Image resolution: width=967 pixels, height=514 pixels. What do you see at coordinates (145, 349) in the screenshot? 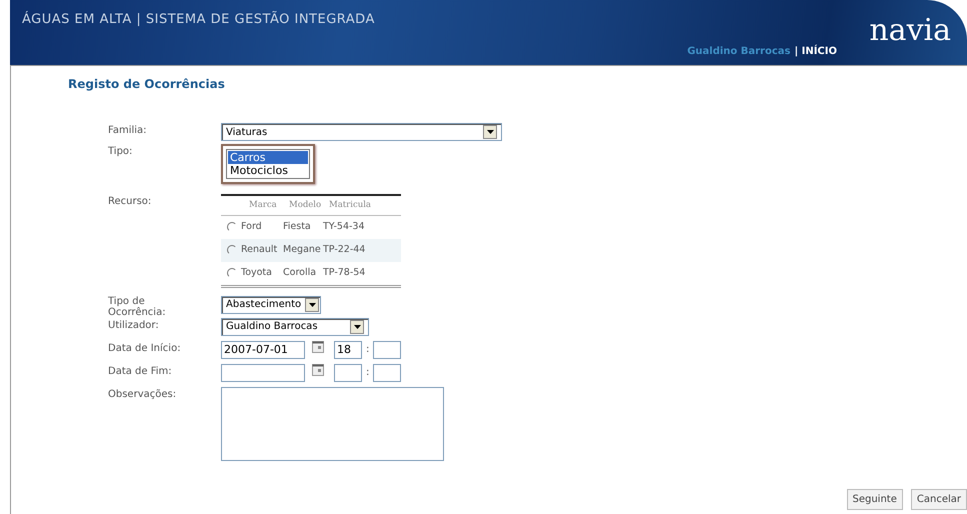
I see `field-label: Data de Início:` at bounding box center [145, 349].